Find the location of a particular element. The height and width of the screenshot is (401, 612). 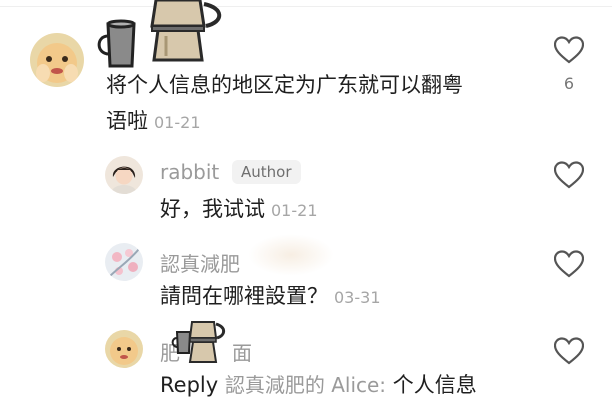

top-divider is located at coordinates (306, 6).